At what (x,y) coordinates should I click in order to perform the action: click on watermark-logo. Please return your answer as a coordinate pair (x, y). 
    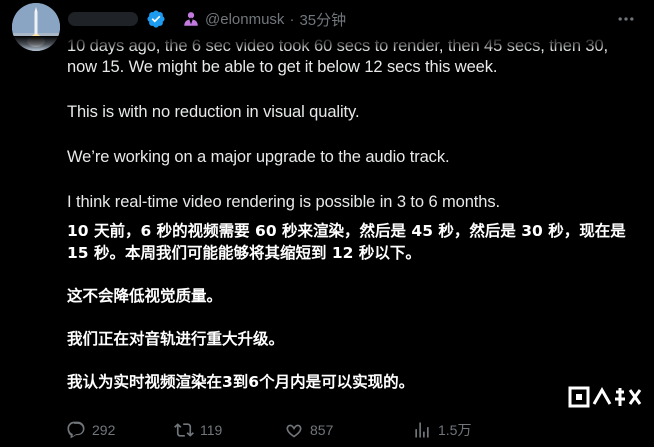
    Looking at the image, I should click on (606, 397).